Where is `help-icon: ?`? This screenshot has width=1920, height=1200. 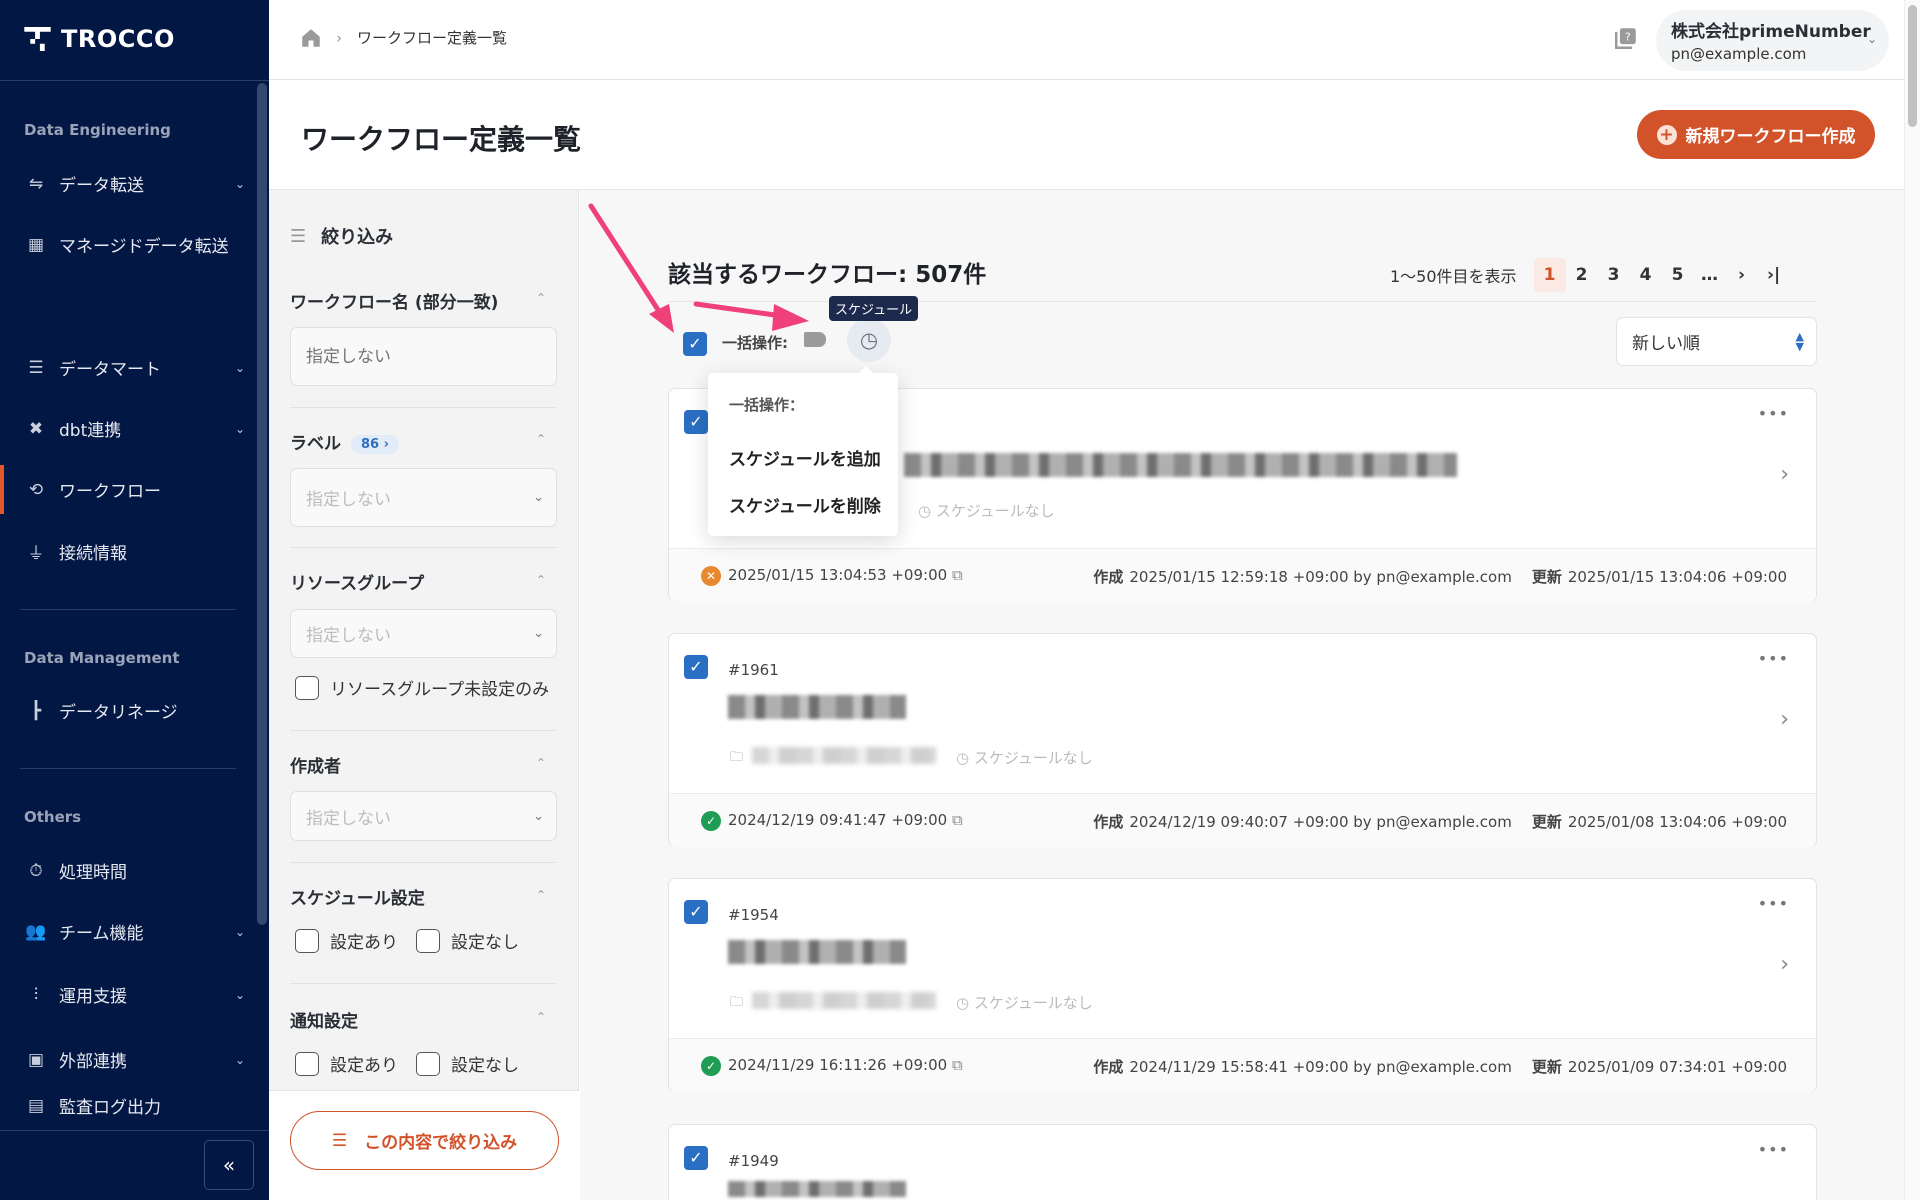
help-icon: ? is located at coordinates (1627, 39).